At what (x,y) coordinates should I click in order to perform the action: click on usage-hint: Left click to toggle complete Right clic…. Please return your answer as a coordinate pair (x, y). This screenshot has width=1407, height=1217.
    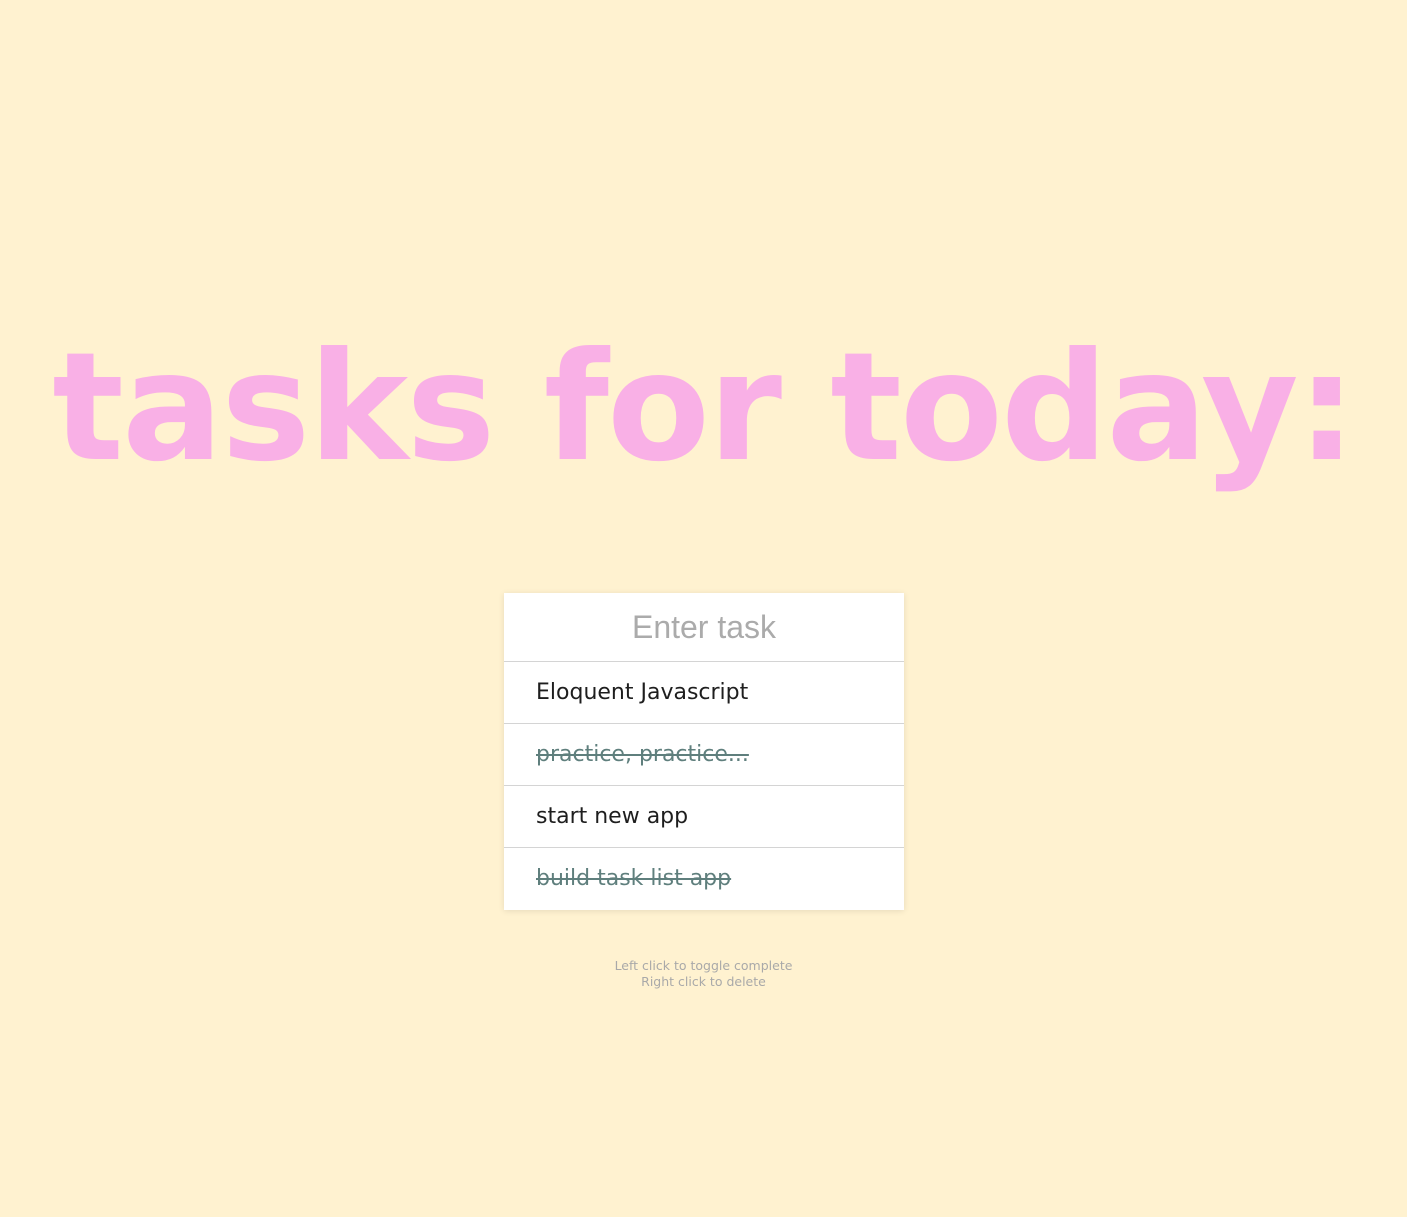
    Looking at the image, I should click on (703, 974).